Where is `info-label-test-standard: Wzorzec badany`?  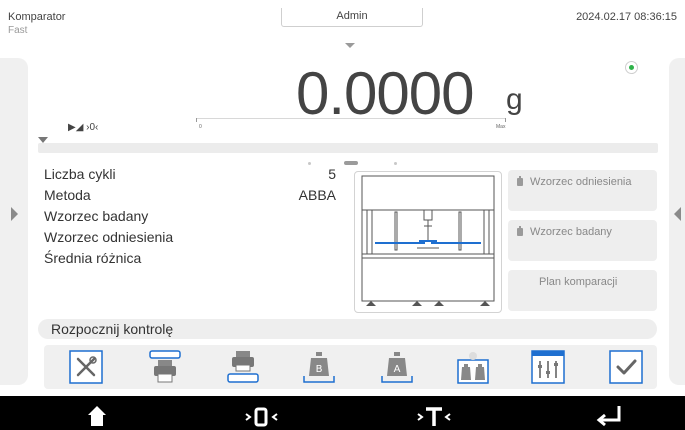 info-label-test-standard: Wzorzec badany is located at coordinates (96, 216).